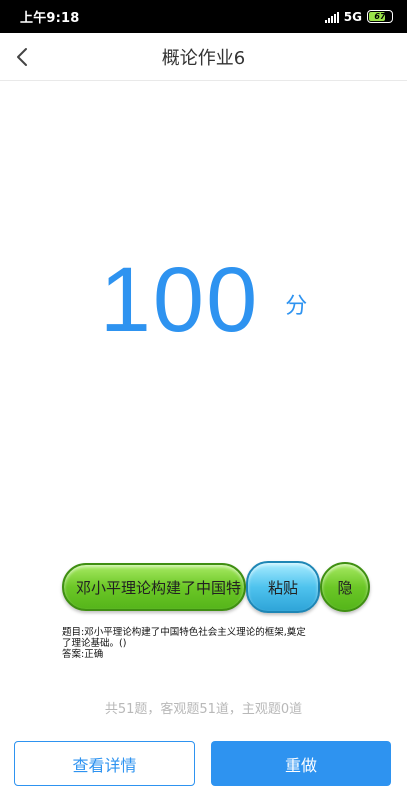 Image resolution: width=407 pixels, height=809 pixels. What do you see at coordinates (104, 763) in the screenshot?
I see `view-details-button: 查看详情` at bounding box center [104, 763].